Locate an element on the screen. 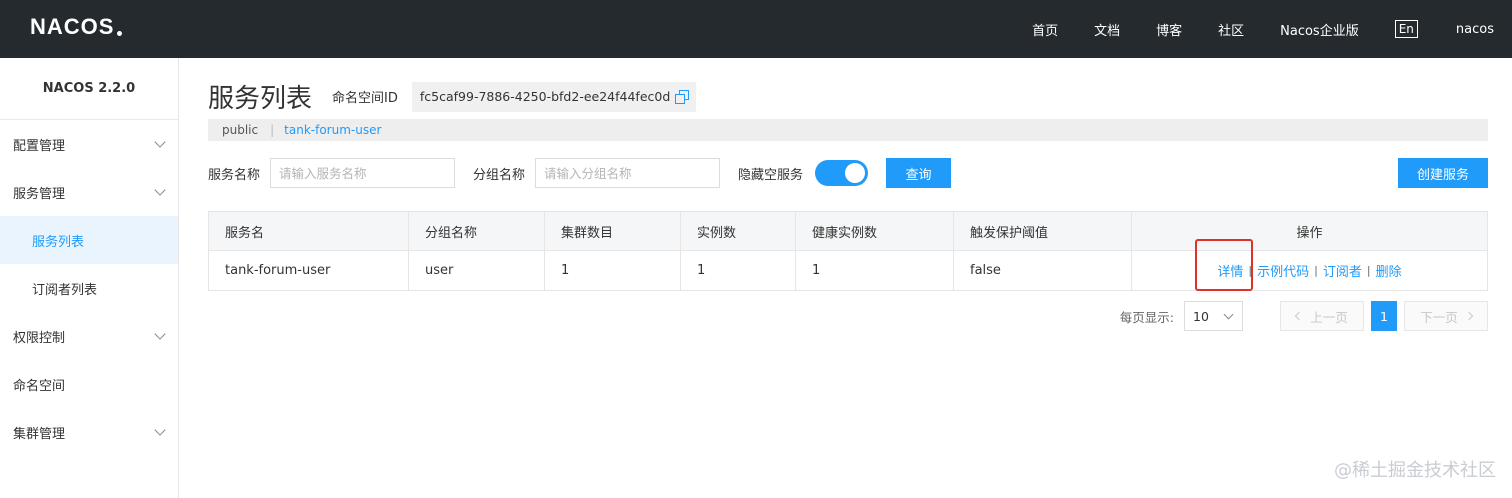 This screenshot has width=1512, height=498. sidebar-item-label: 服务列表 is located at coordinates (58, 242).